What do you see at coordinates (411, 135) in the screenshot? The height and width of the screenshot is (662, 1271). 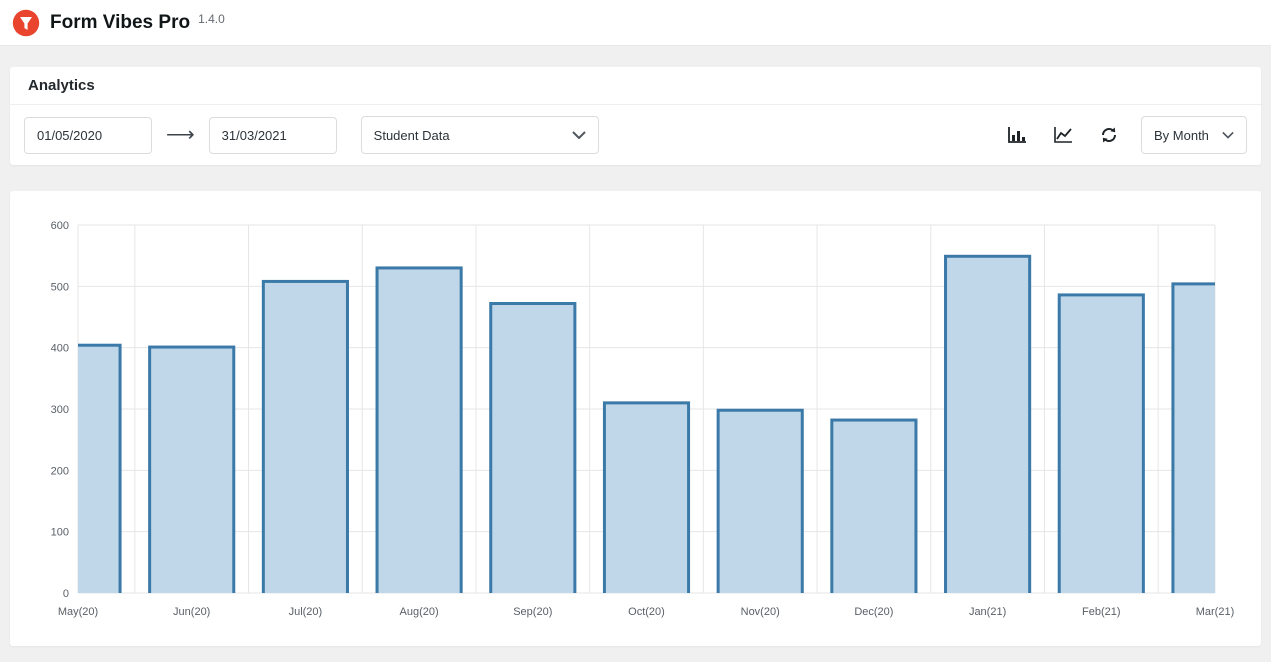 I see `data-source-value: Student Data` at bounding box center [411, 135].